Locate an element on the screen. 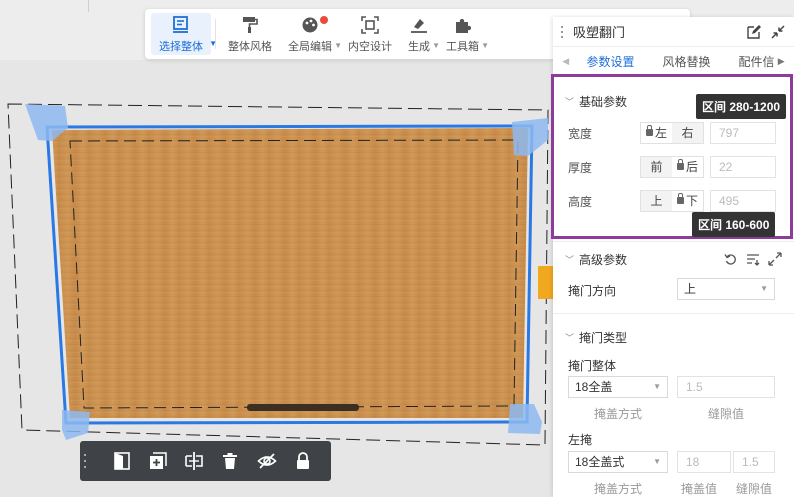 The width and height of the screenshot is (794, 497). door-direction-label: 掩门方向 is located at coordinates (592, 291).